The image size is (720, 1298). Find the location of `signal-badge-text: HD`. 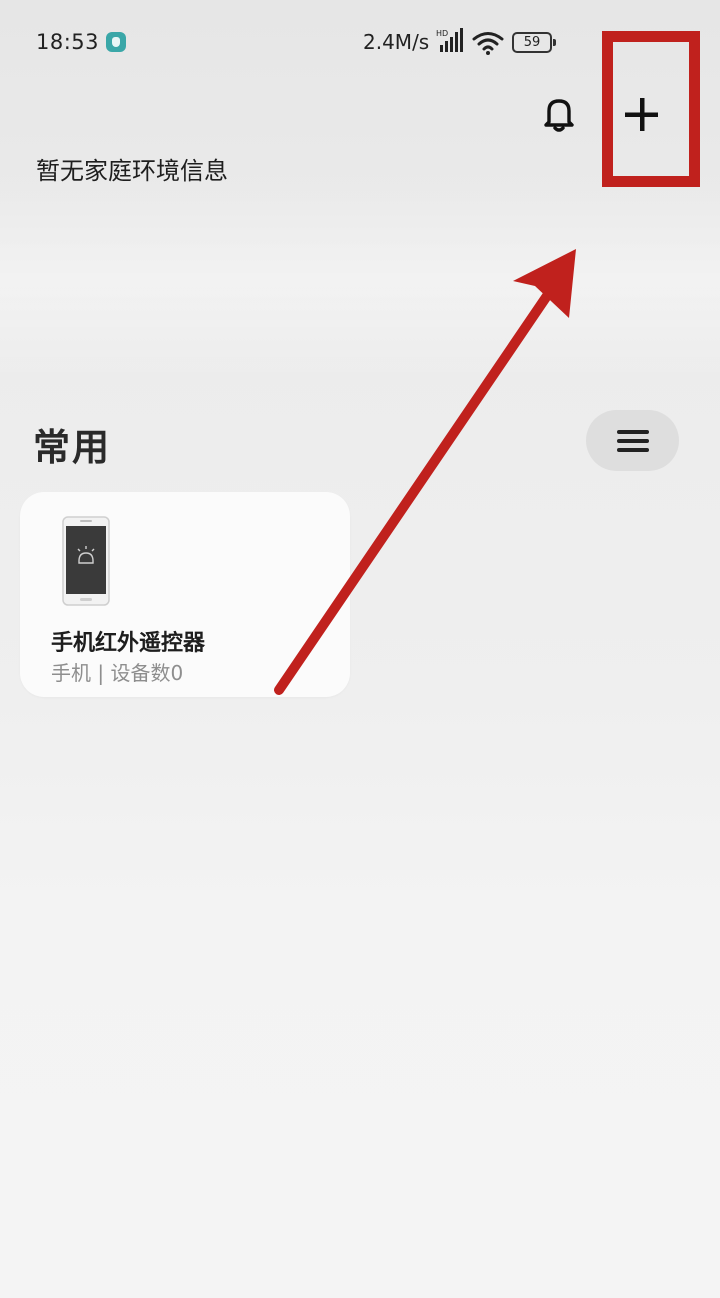

signal-badge-text: HD is located at coordinates (442, 33).